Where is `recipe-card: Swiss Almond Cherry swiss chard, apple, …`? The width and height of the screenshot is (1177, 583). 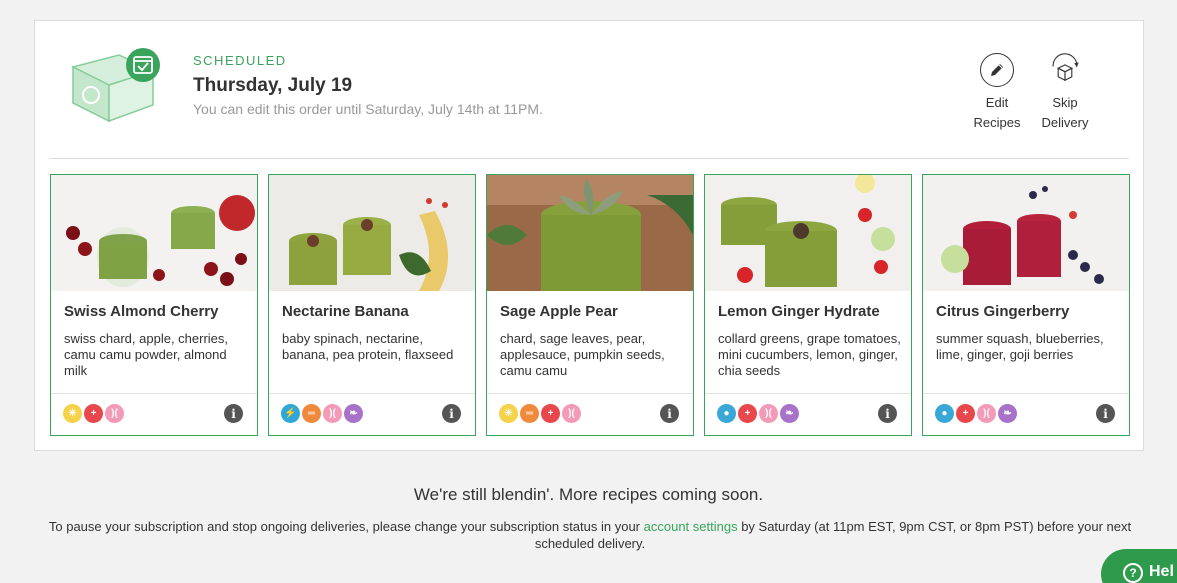 recipe-card: Swiss Almond Cherry swiss chard, apple, … is located at coordinates (154, 305).